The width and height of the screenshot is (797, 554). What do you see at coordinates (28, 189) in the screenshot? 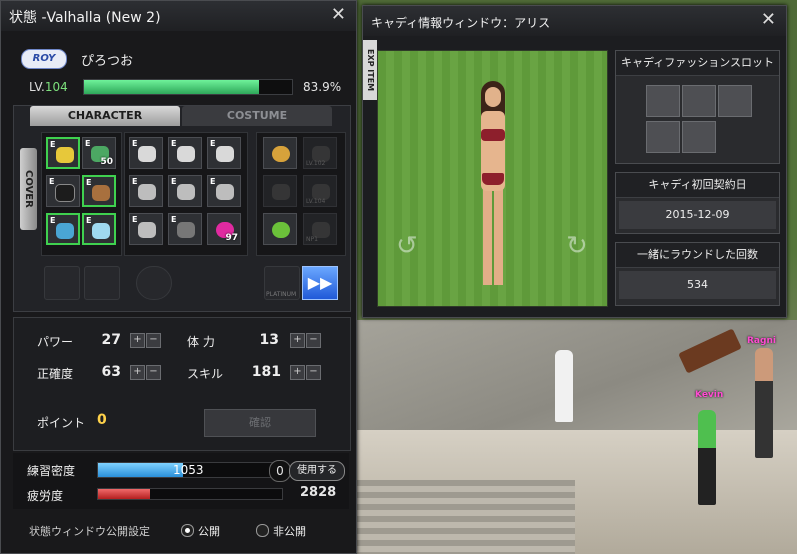
I see `cover-toggle: COVER` at bounding box center [28, 189].